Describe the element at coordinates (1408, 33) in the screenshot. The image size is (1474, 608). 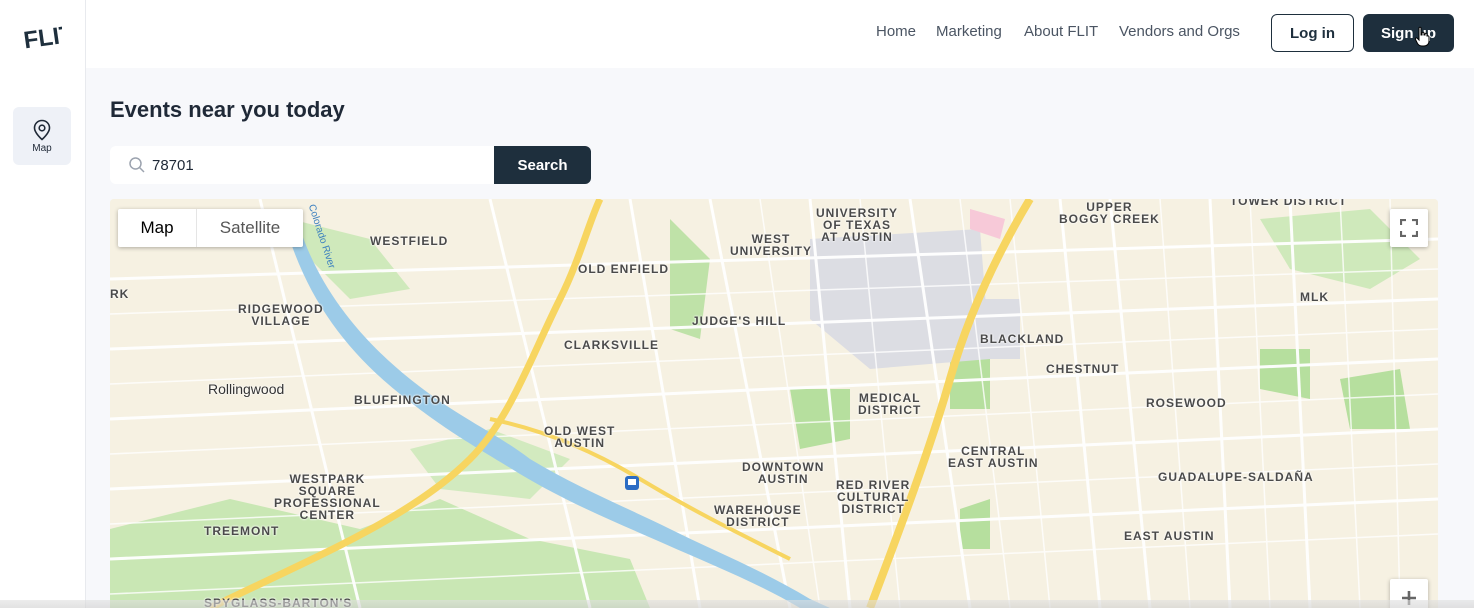
I see `signup-button: Sign up` at that location.